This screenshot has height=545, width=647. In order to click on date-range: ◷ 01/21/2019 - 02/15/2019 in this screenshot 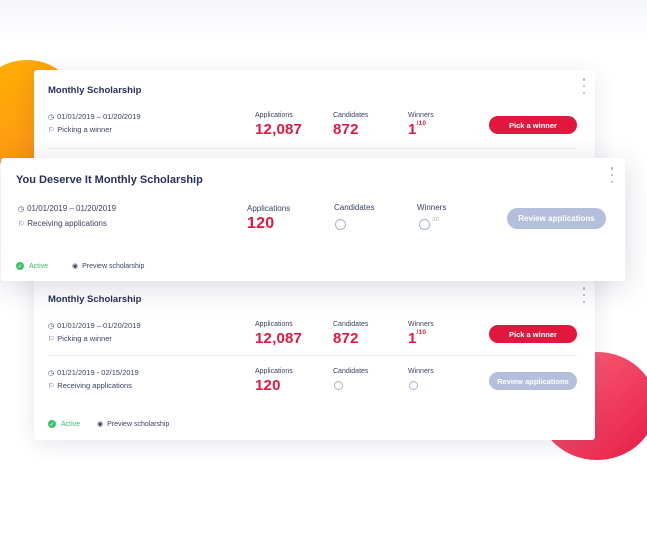, I will do `click(93, 372)`.